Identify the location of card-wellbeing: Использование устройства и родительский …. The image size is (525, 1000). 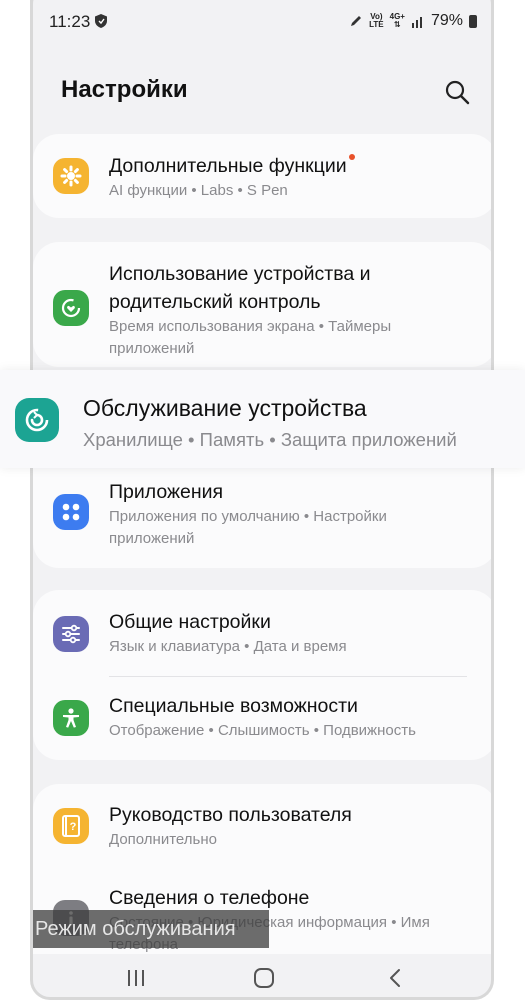
(262, 304).